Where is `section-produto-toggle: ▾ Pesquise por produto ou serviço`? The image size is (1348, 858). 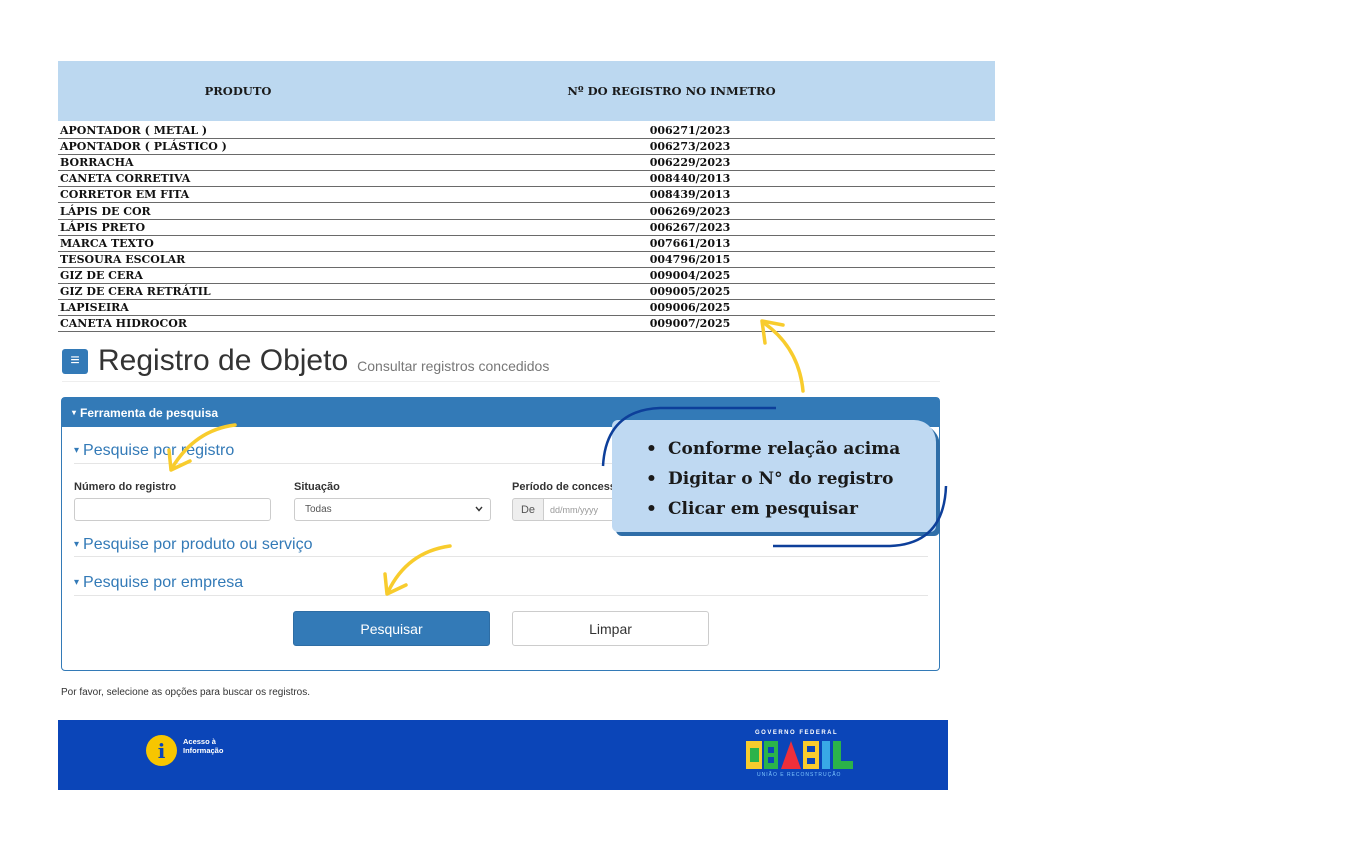 section-produto-toggle: ▾ Pesquise por produto ou serviço is located at coordinates (193, 545).